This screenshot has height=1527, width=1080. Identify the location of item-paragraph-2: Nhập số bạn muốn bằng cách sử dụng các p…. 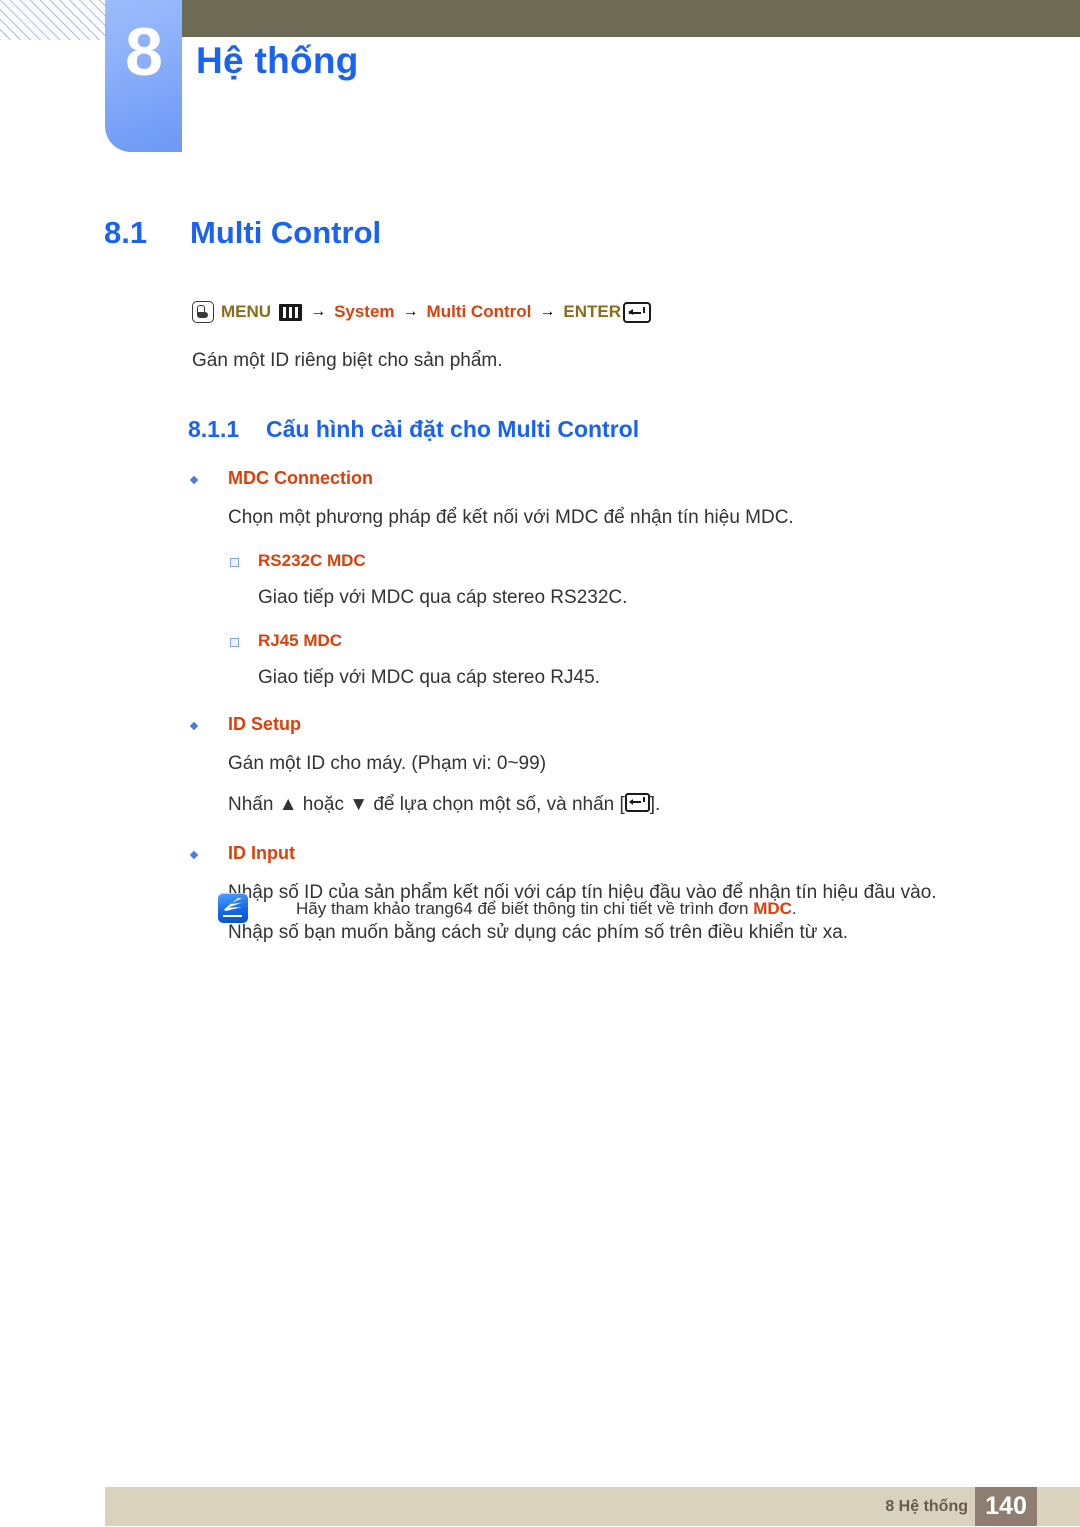
(538, 933).